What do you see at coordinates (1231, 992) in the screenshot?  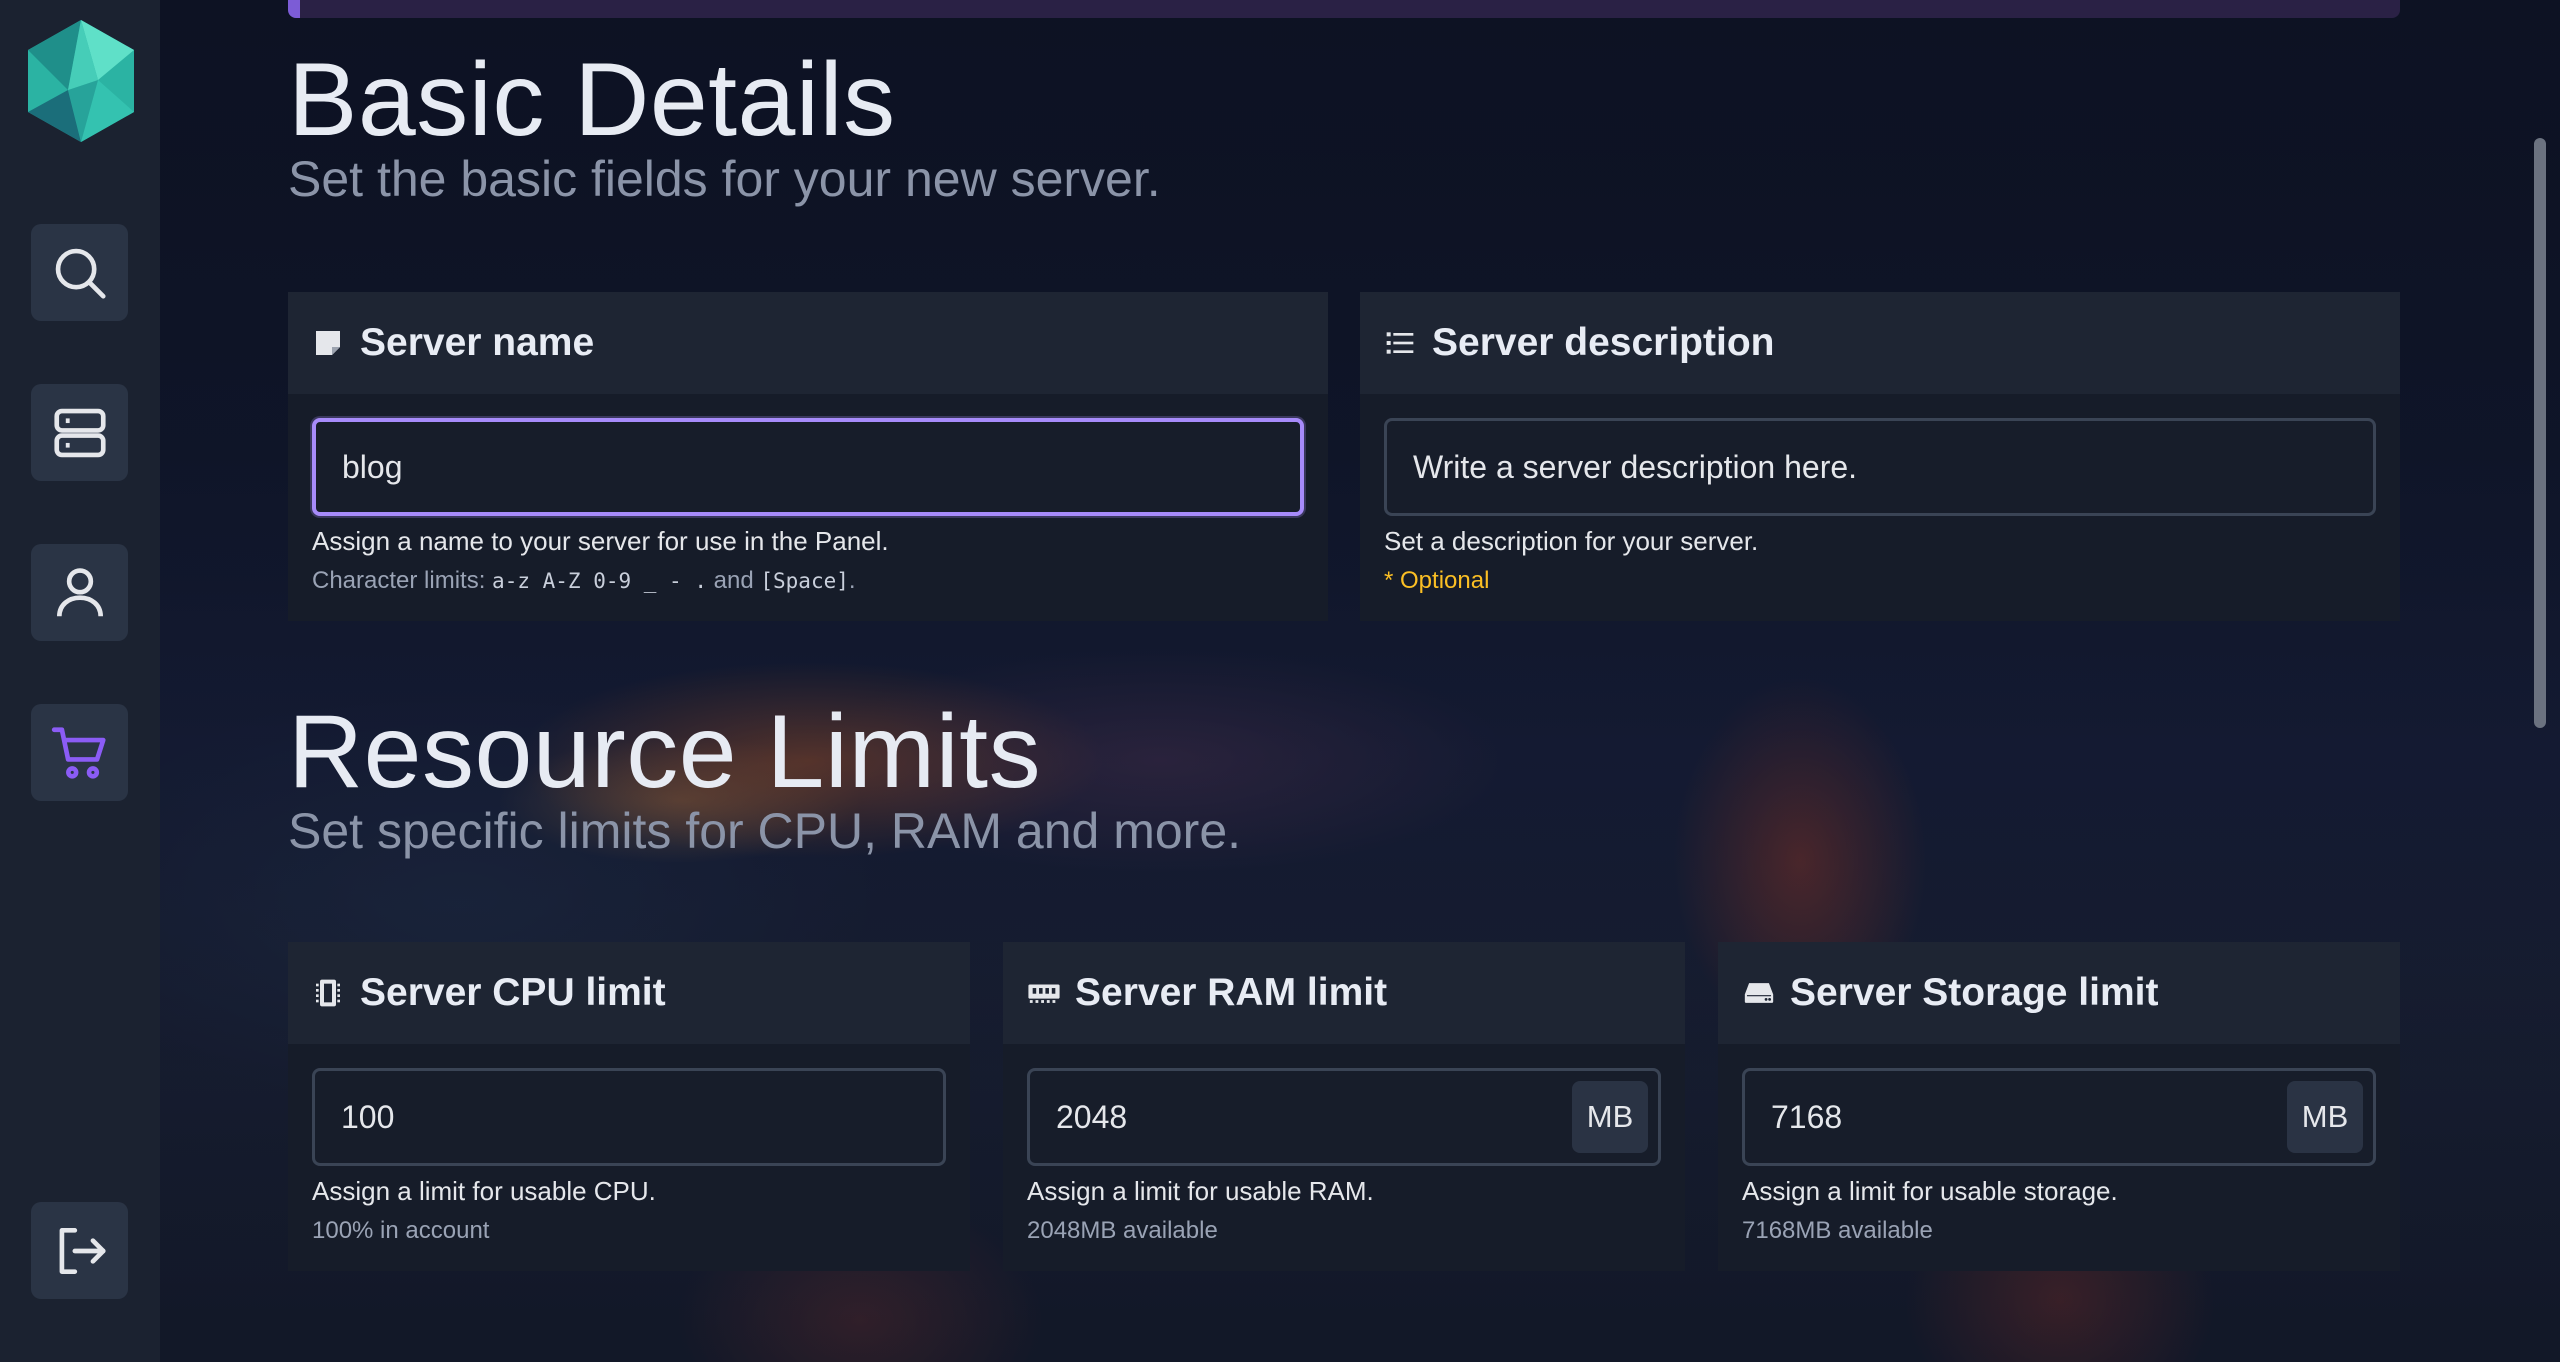 I see `ram-limit-title: Server RAM limit` at bounding box center [1231, 992].